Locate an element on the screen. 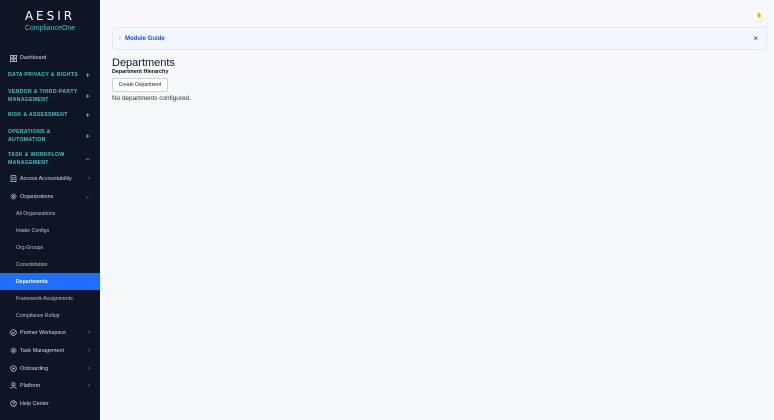 The image size is (774, 420). clipboard-icon is located at coordinates (13, 179).